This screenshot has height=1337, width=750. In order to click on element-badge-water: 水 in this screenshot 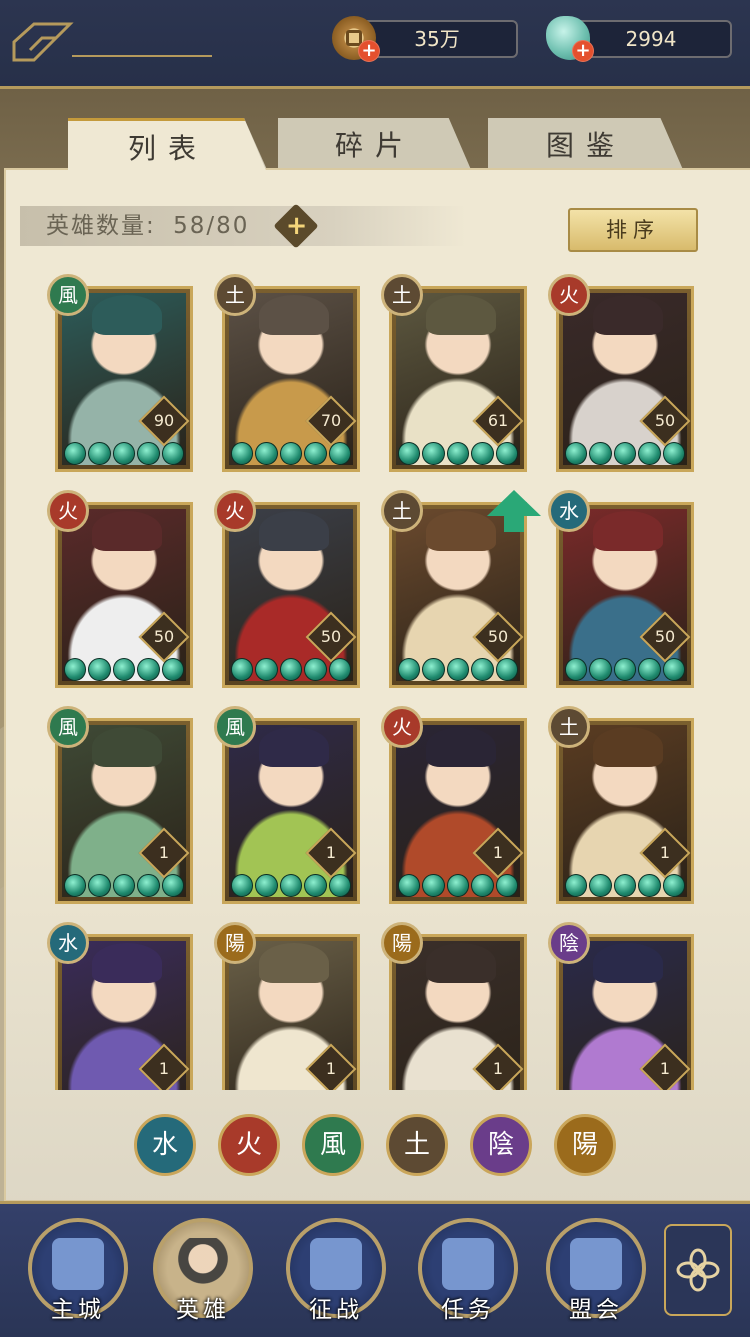, I will do `click(569, 511)`.